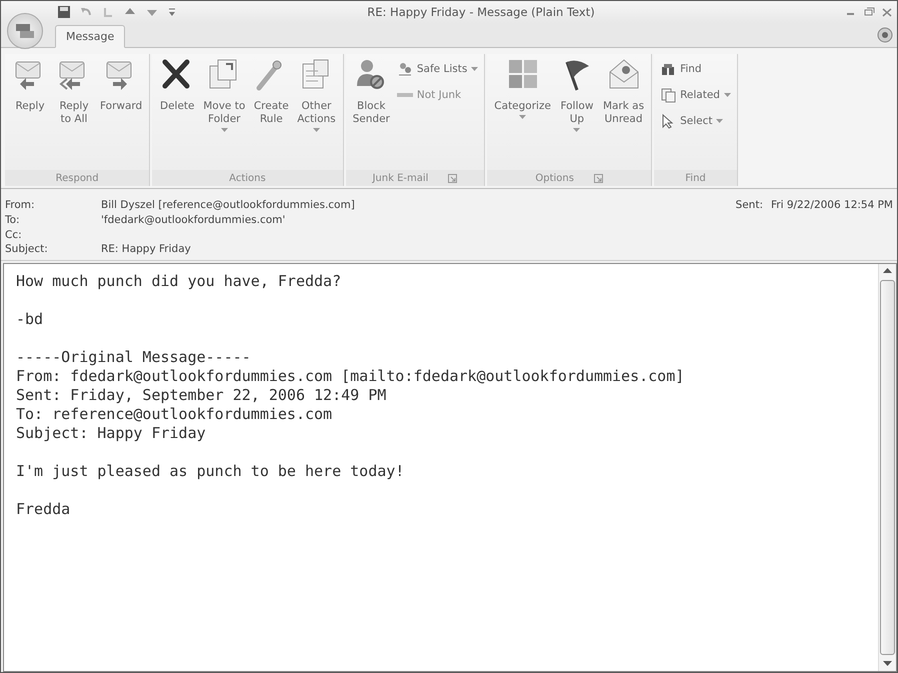 This screenshot has height=673, width=898. I want to click on field-value: 'fdedark@outlookfordummies.com', so click(193, 220).